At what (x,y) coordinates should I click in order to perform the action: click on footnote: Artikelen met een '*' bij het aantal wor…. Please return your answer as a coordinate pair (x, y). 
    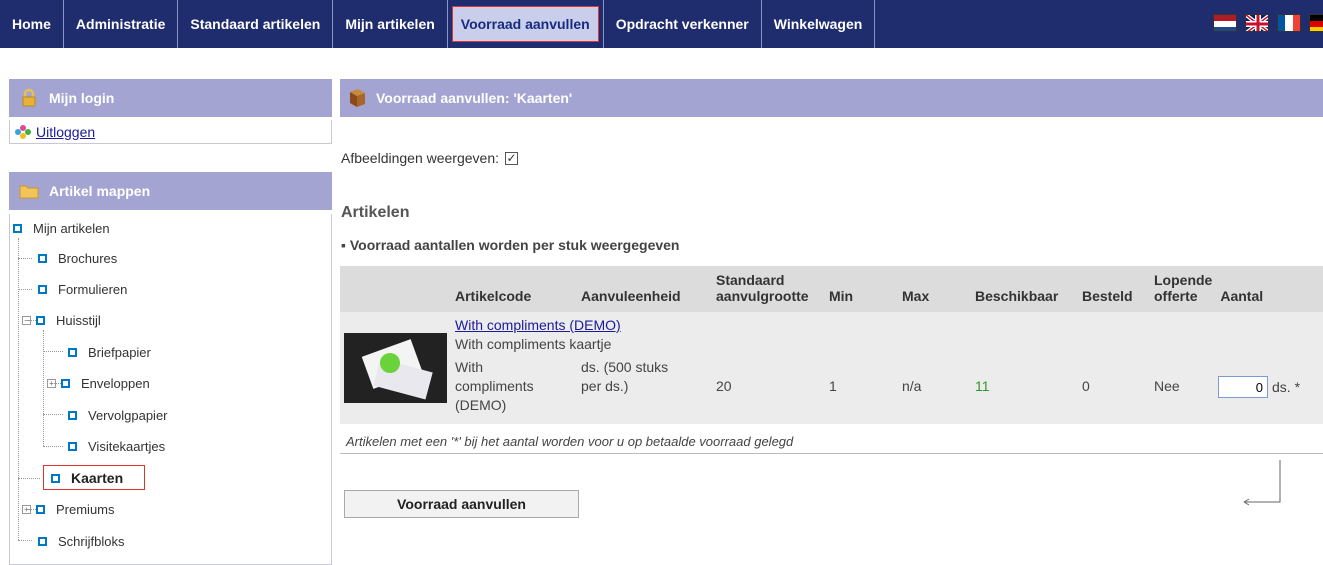
    Looking at the image, I should click on (831, 442).